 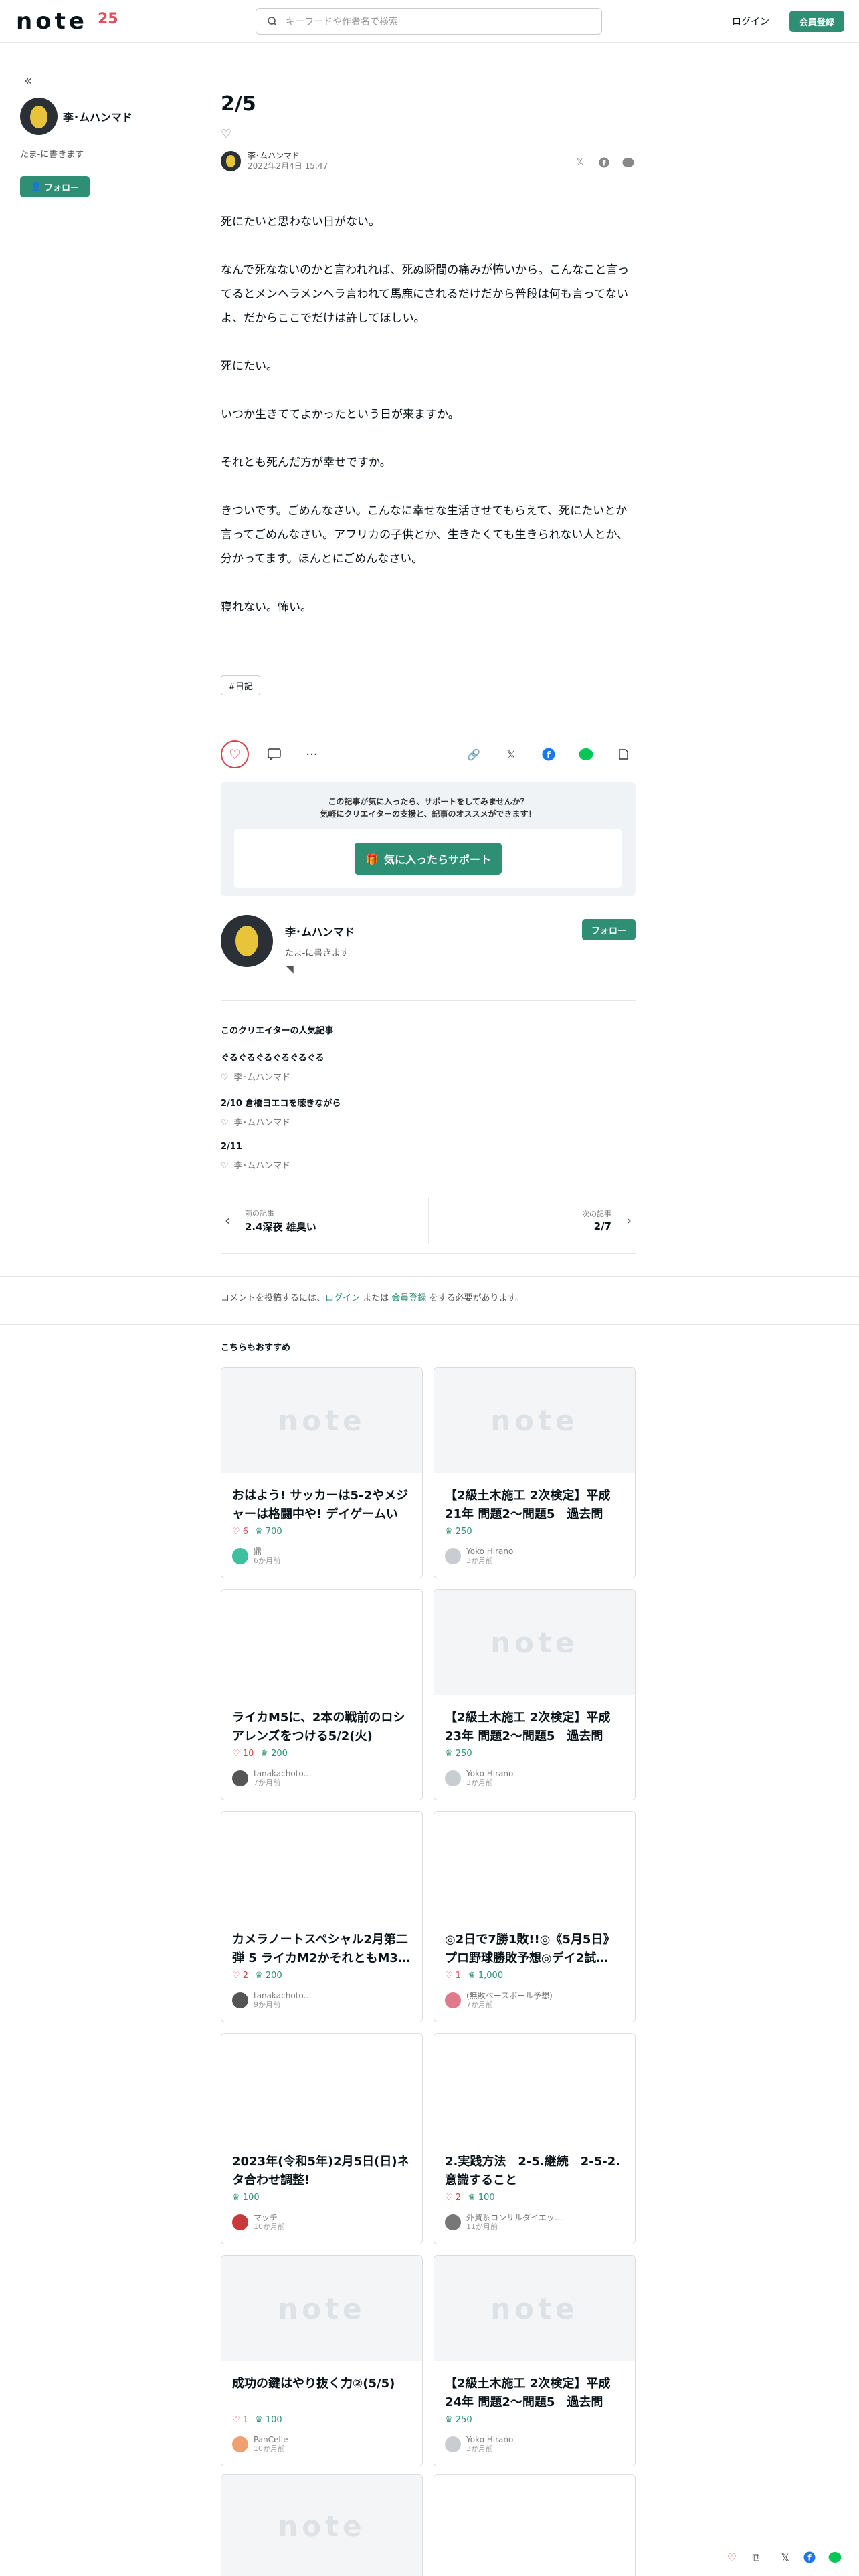 I want to click on card-title: 成功の鍵はやり抜く力②(5/5), so click(x=313, y=2384).